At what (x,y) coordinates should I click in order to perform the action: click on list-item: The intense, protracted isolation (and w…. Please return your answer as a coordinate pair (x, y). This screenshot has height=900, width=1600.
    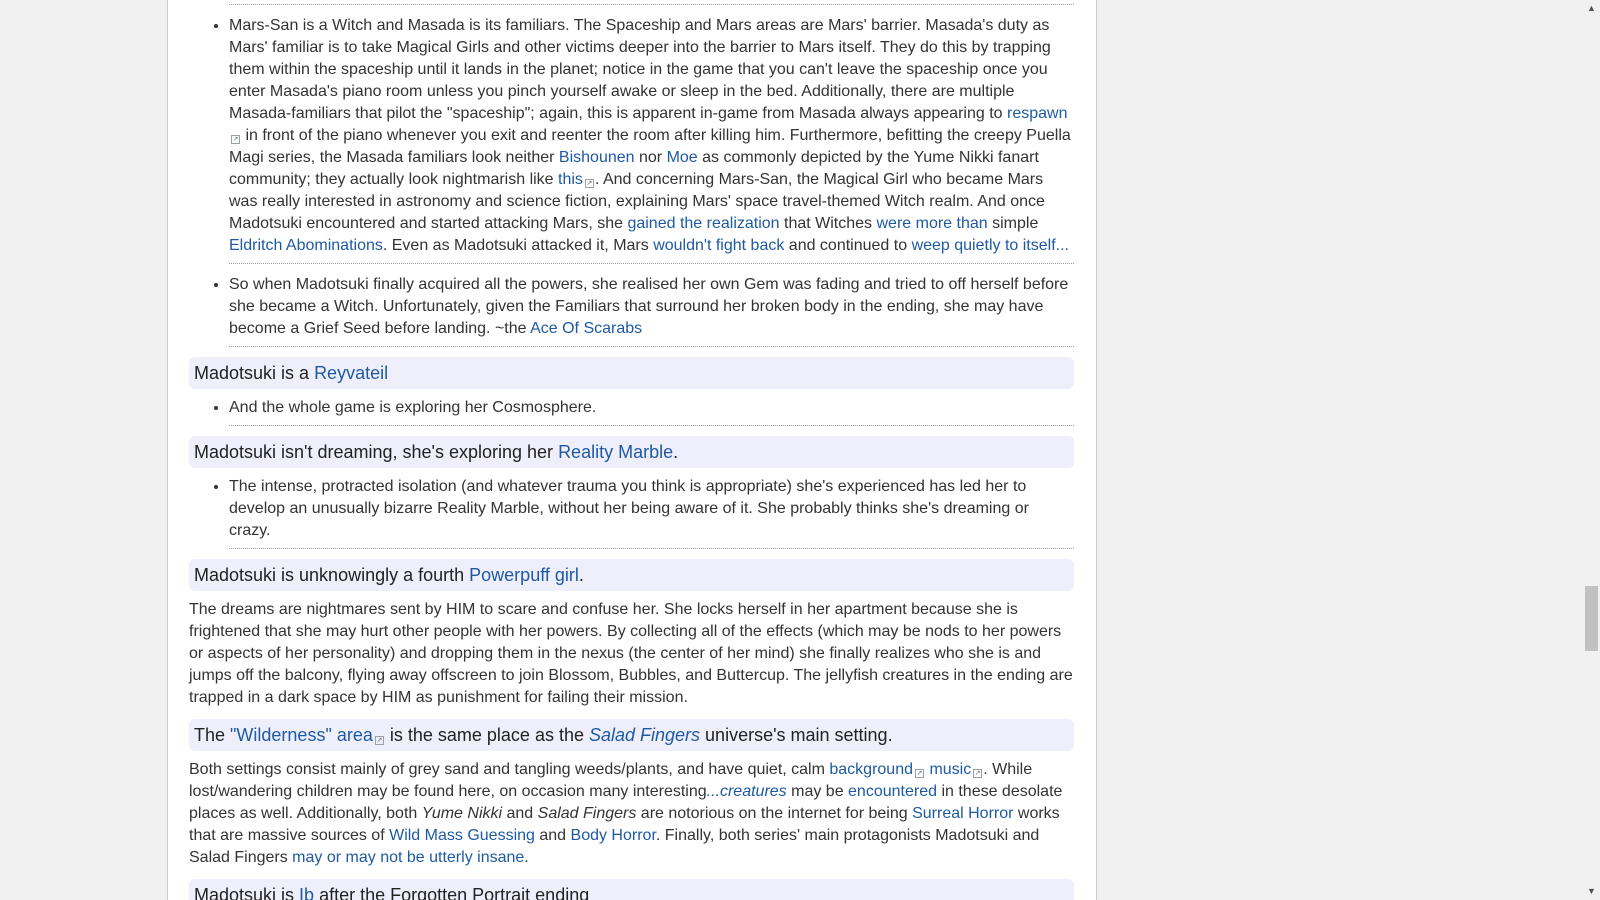
    Looking at the image, I should click on (651, 512).